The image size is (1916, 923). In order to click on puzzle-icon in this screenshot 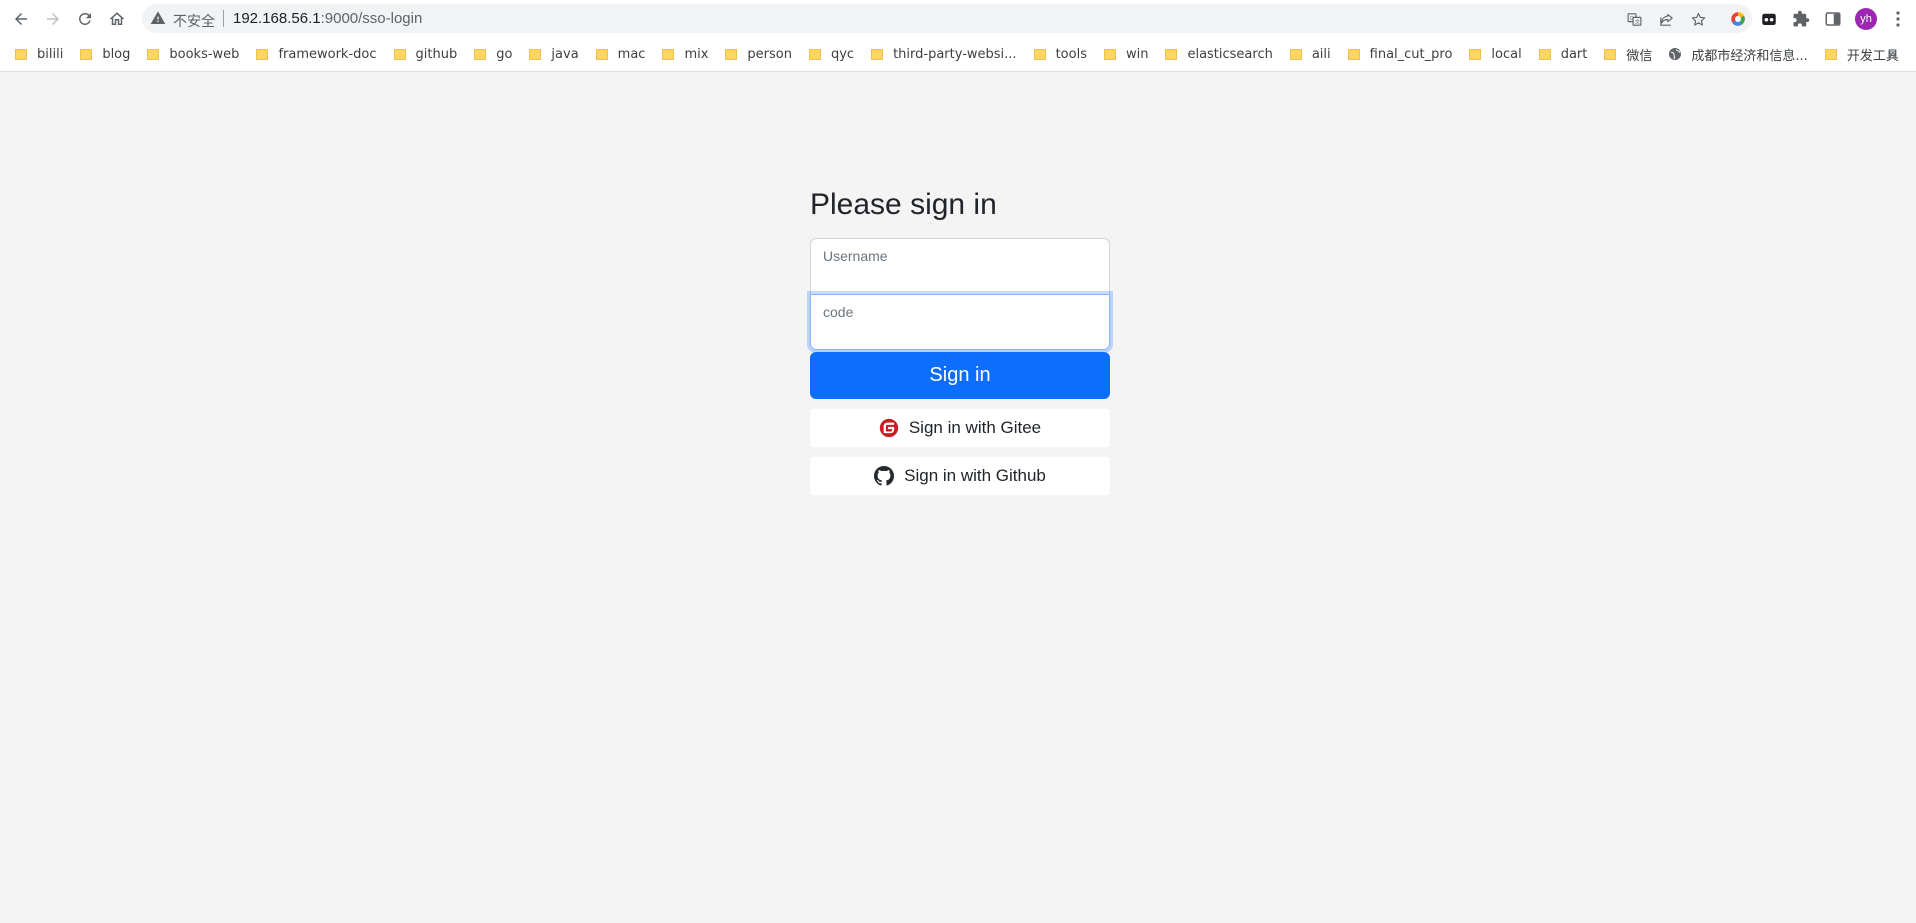, I will do `click(1801, 19)`.